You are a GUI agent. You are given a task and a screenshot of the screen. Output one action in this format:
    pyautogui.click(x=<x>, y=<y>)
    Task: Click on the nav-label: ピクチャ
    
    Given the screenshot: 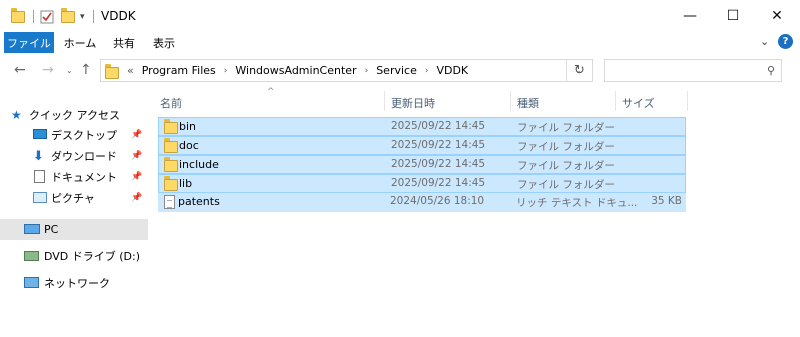 What is the action you would take?
    pyautogui.click(x=73, y=198)
    